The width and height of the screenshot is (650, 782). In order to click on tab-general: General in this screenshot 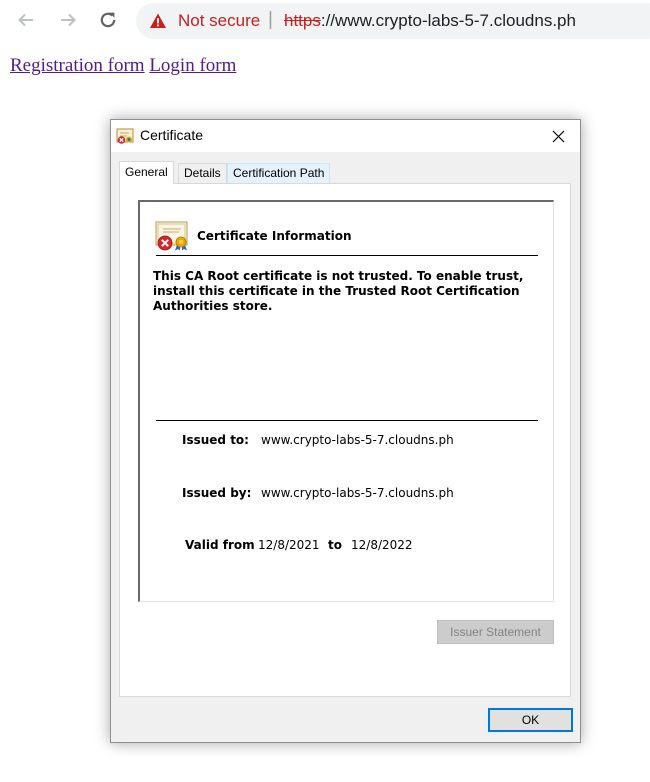, I will do `click(146, 172)`.